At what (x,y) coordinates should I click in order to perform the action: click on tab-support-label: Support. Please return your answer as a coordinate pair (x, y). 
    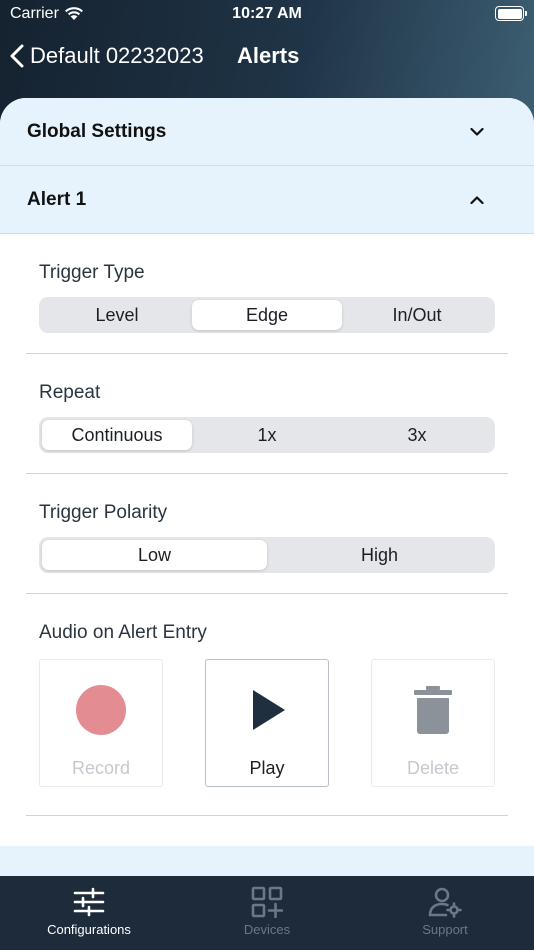
    Looking at the image, I should click on (445, 929).